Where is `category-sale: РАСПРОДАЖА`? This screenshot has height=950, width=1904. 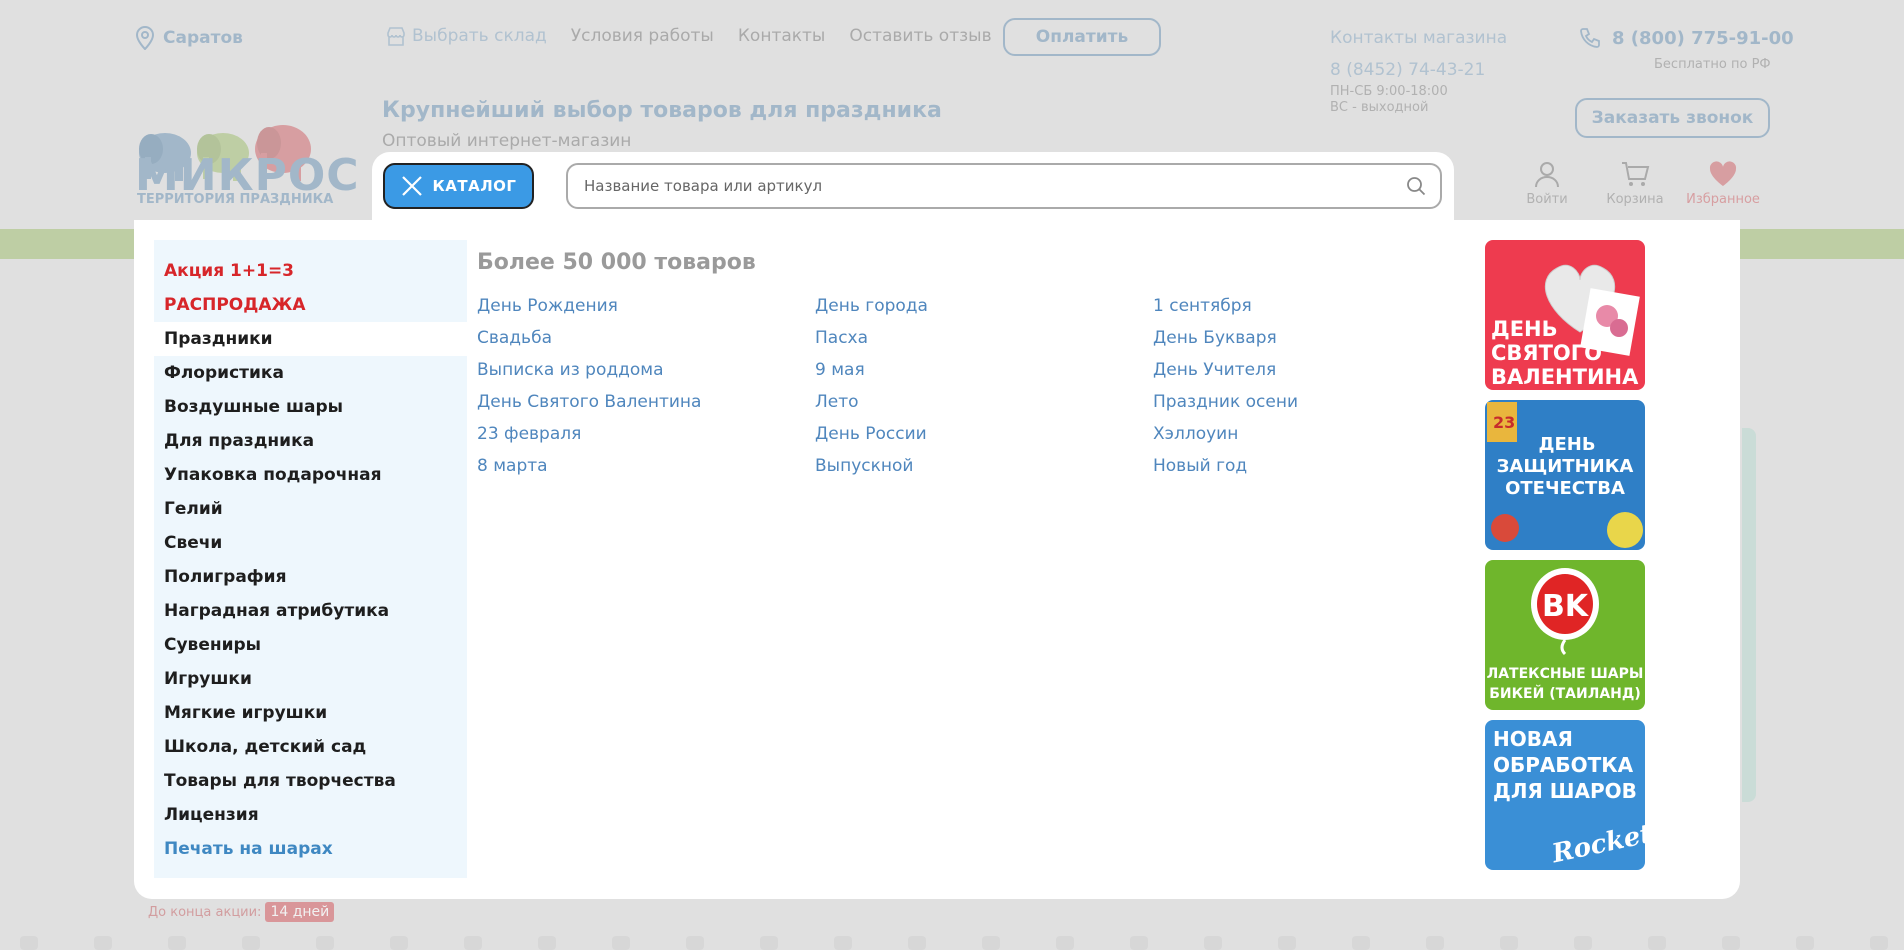 category-sale: РАСПРОДАЖА is located at coordinates (310, 305).